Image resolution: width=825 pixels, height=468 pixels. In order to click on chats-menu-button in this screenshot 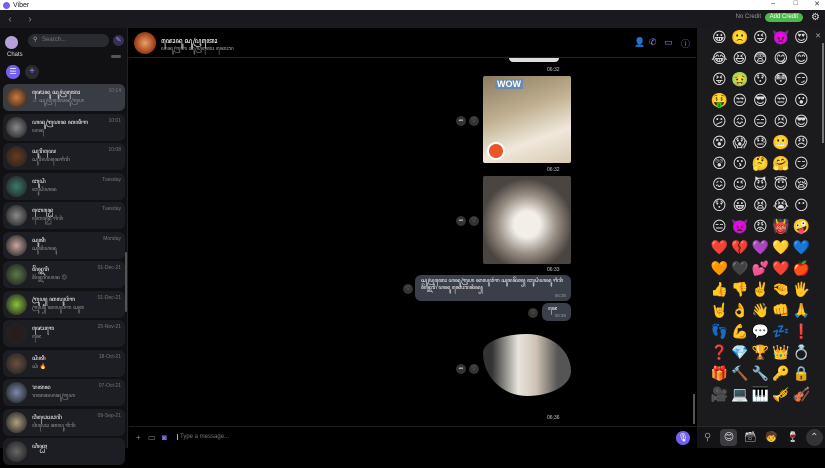, I will do `click(116, 56)`.